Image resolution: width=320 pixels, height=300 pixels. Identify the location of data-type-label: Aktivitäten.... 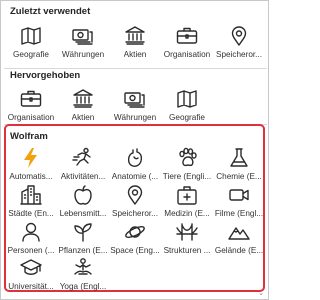
(83, 176).